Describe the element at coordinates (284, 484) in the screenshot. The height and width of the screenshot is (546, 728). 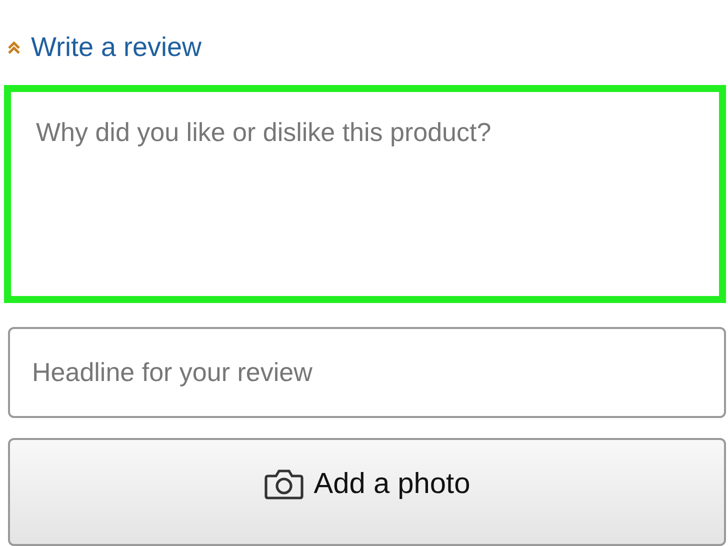
I see `camera-icon` at that location.